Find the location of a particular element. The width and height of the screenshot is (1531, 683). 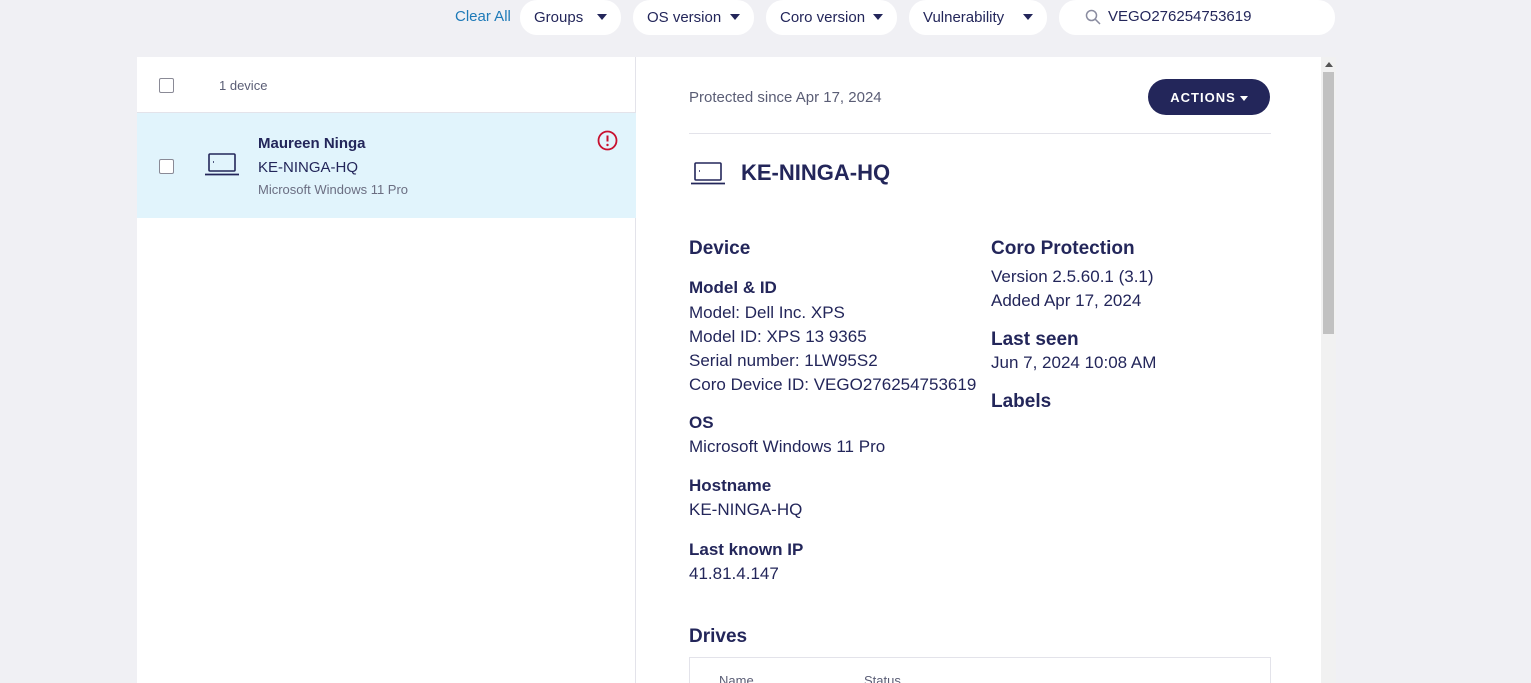

search-icon is located at coordinates (1093, 17).